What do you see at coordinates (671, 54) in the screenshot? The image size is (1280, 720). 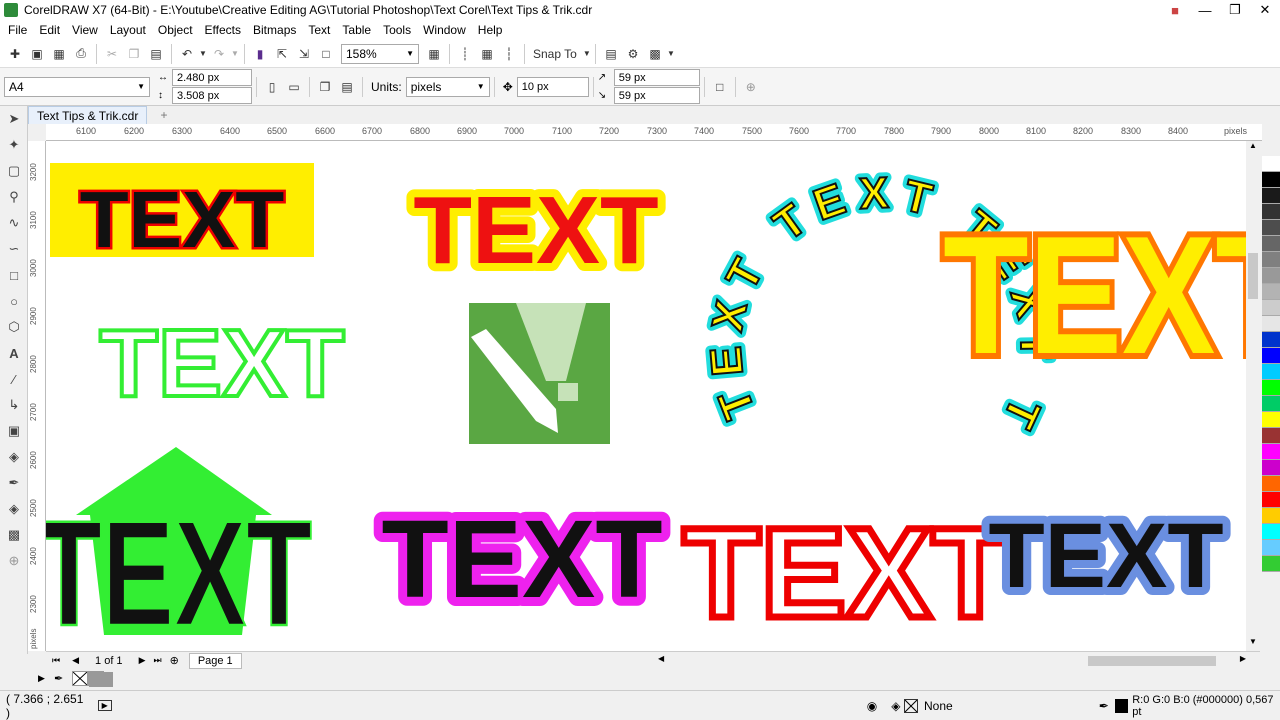 I see `launcher-dropdown-icon: ▼` at bounding box center [671, 54].